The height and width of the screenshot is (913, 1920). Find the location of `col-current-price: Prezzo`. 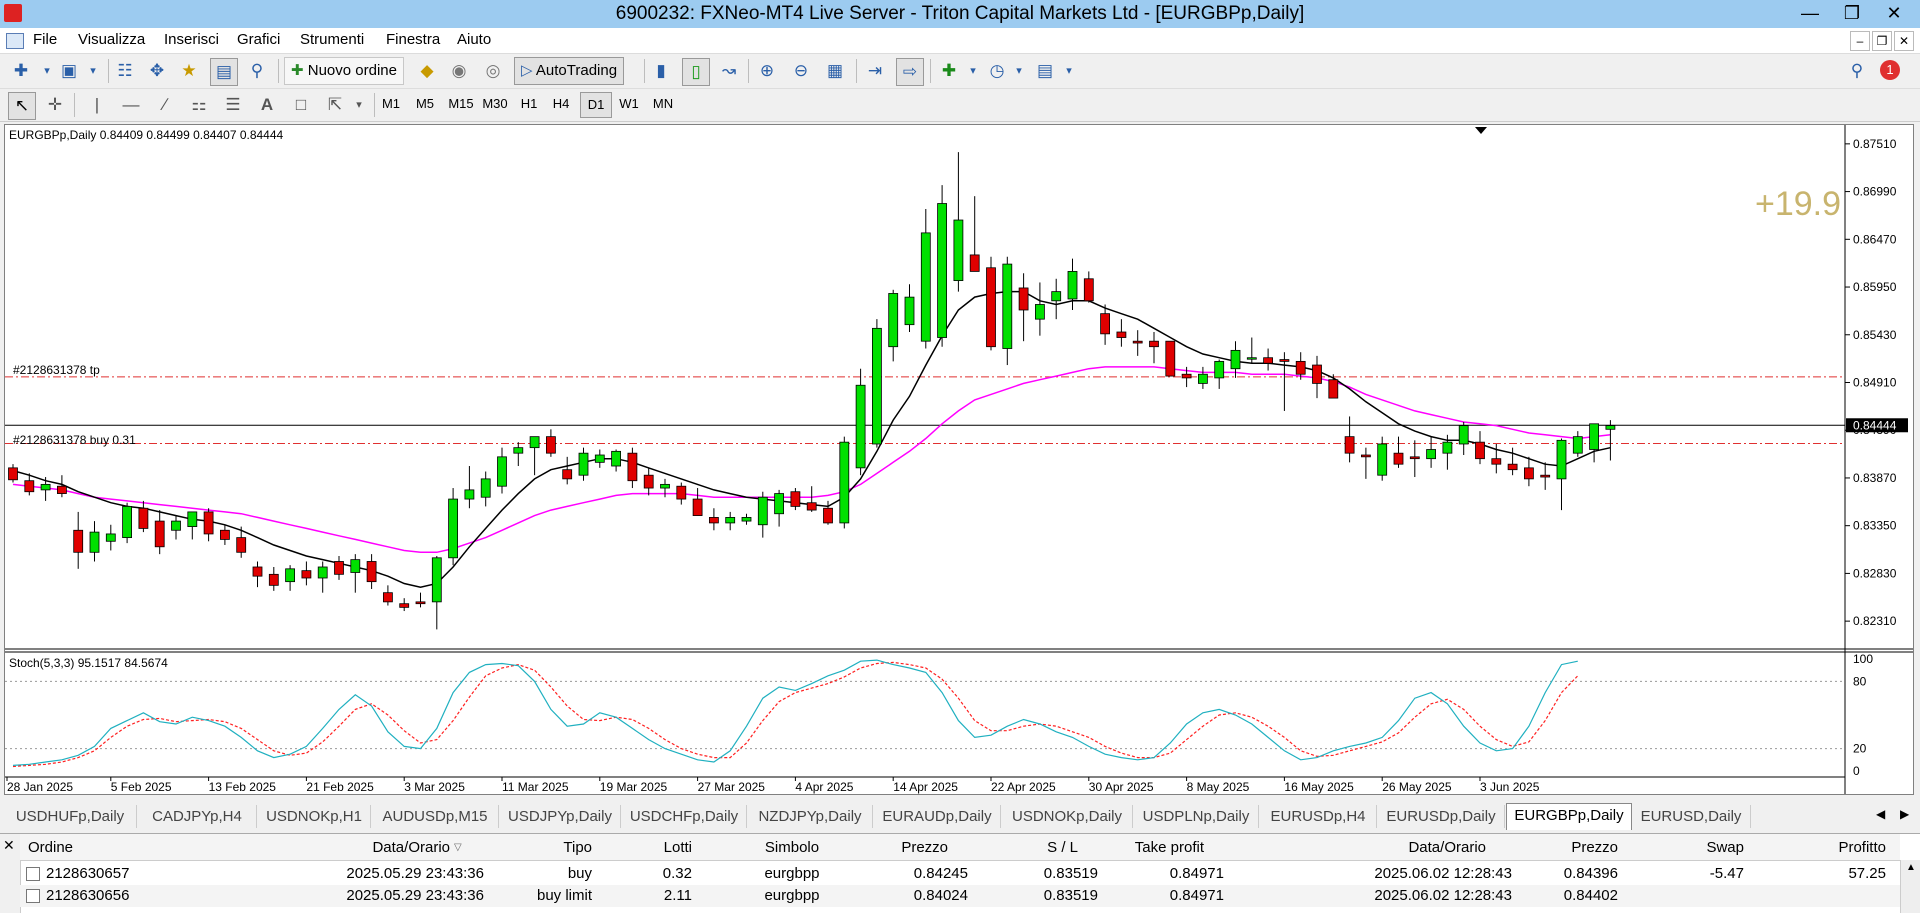

col-current-price: Prezzo is located at coordinates (1559, 848).